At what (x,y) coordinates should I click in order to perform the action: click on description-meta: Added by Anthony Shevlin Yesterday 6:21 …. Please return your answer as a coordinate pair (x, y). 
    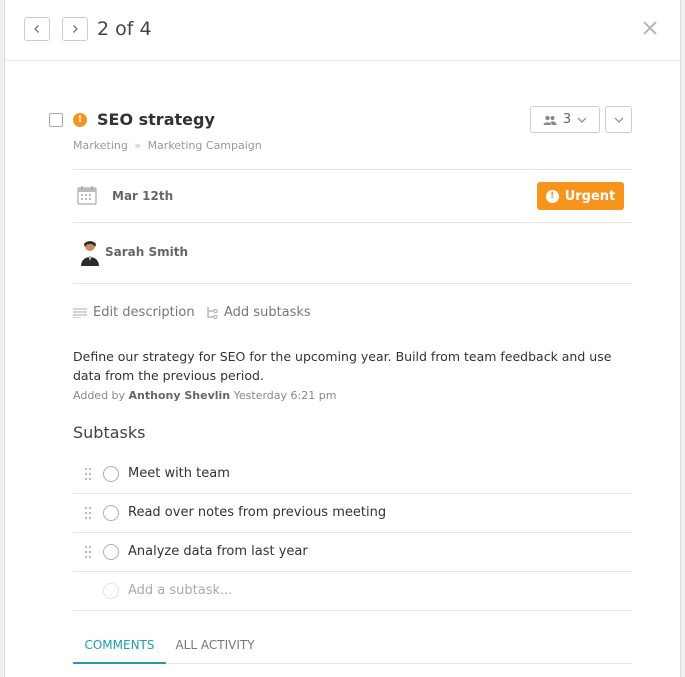
    Looking at the image, I should click on (204, 396).